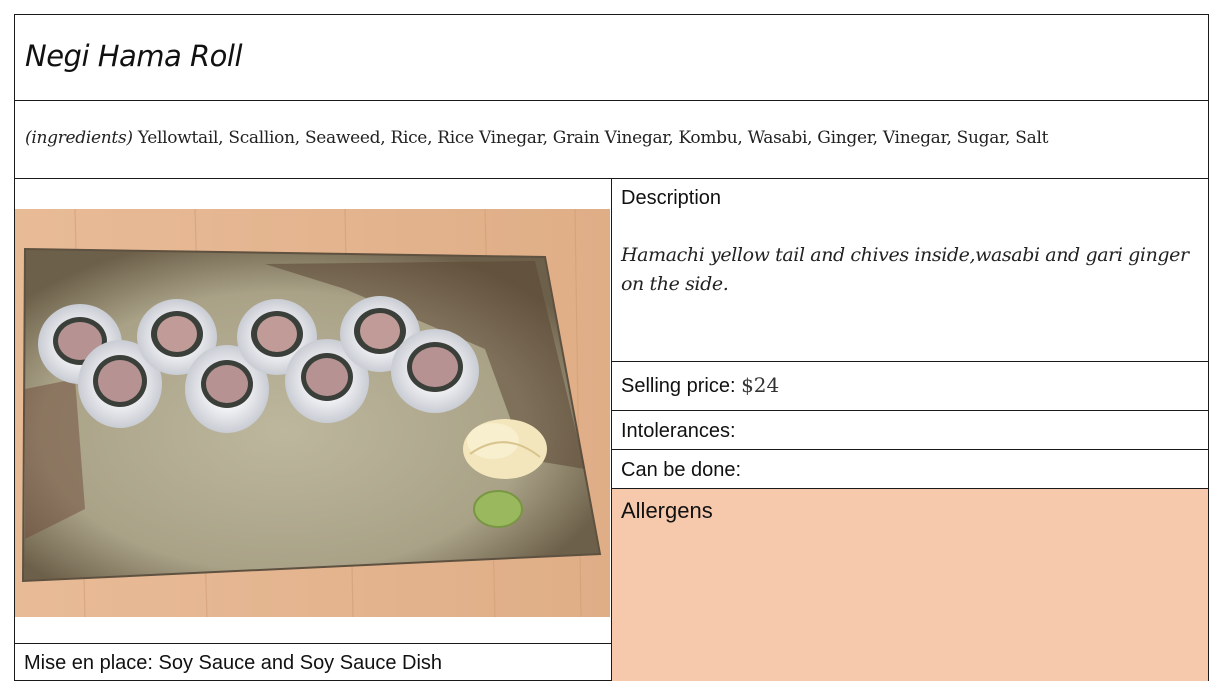  I want to click on dish-title: Negi Hama Roll, so click(134, 56).